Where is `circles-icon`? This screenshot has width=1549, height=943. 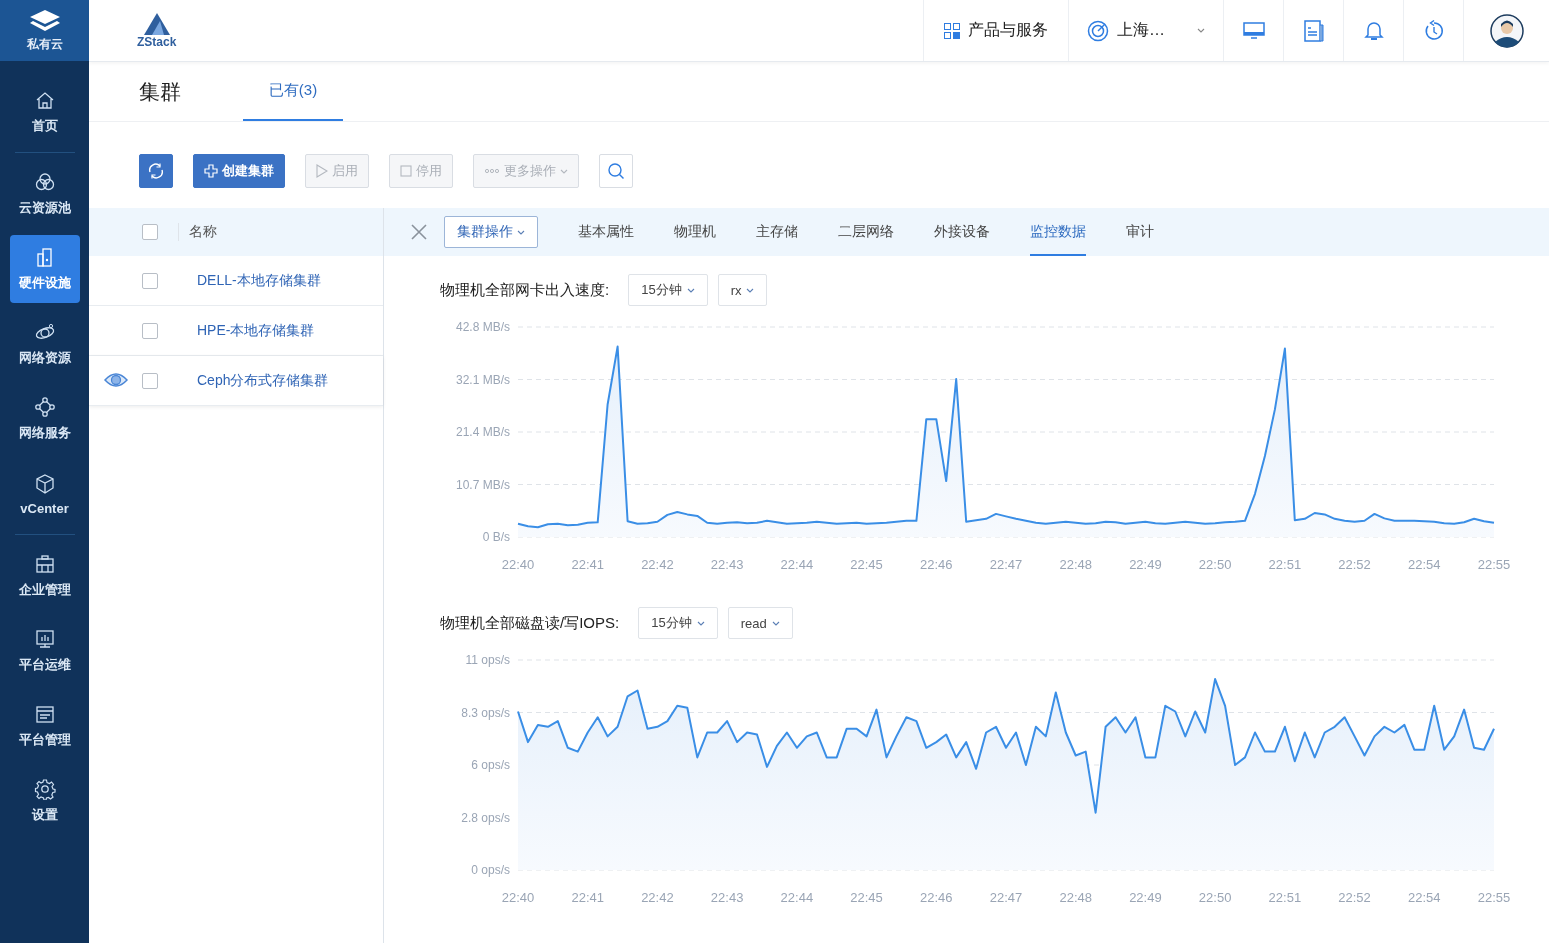
circles-icon is located at coordinates (44, 182).